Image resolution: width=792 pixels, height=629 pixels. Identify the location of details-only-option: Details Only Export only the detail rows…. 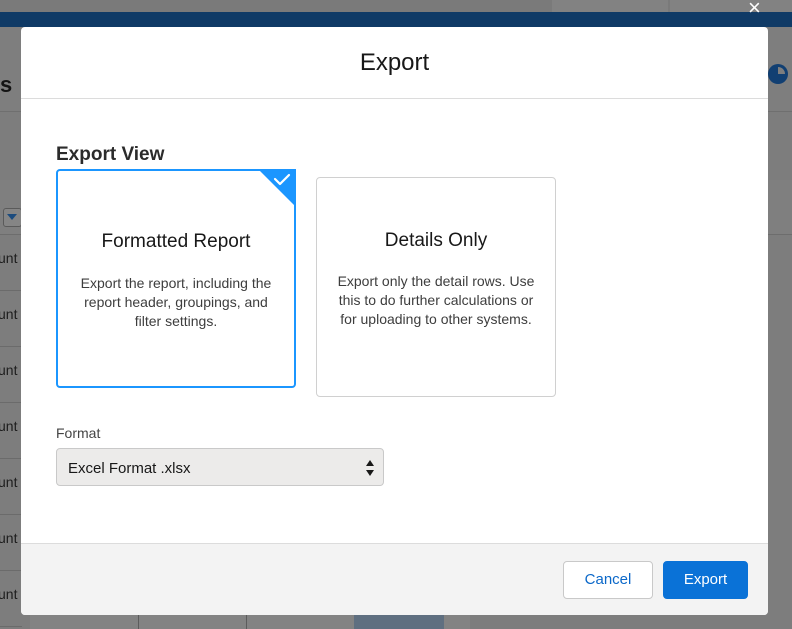
(436, 287).